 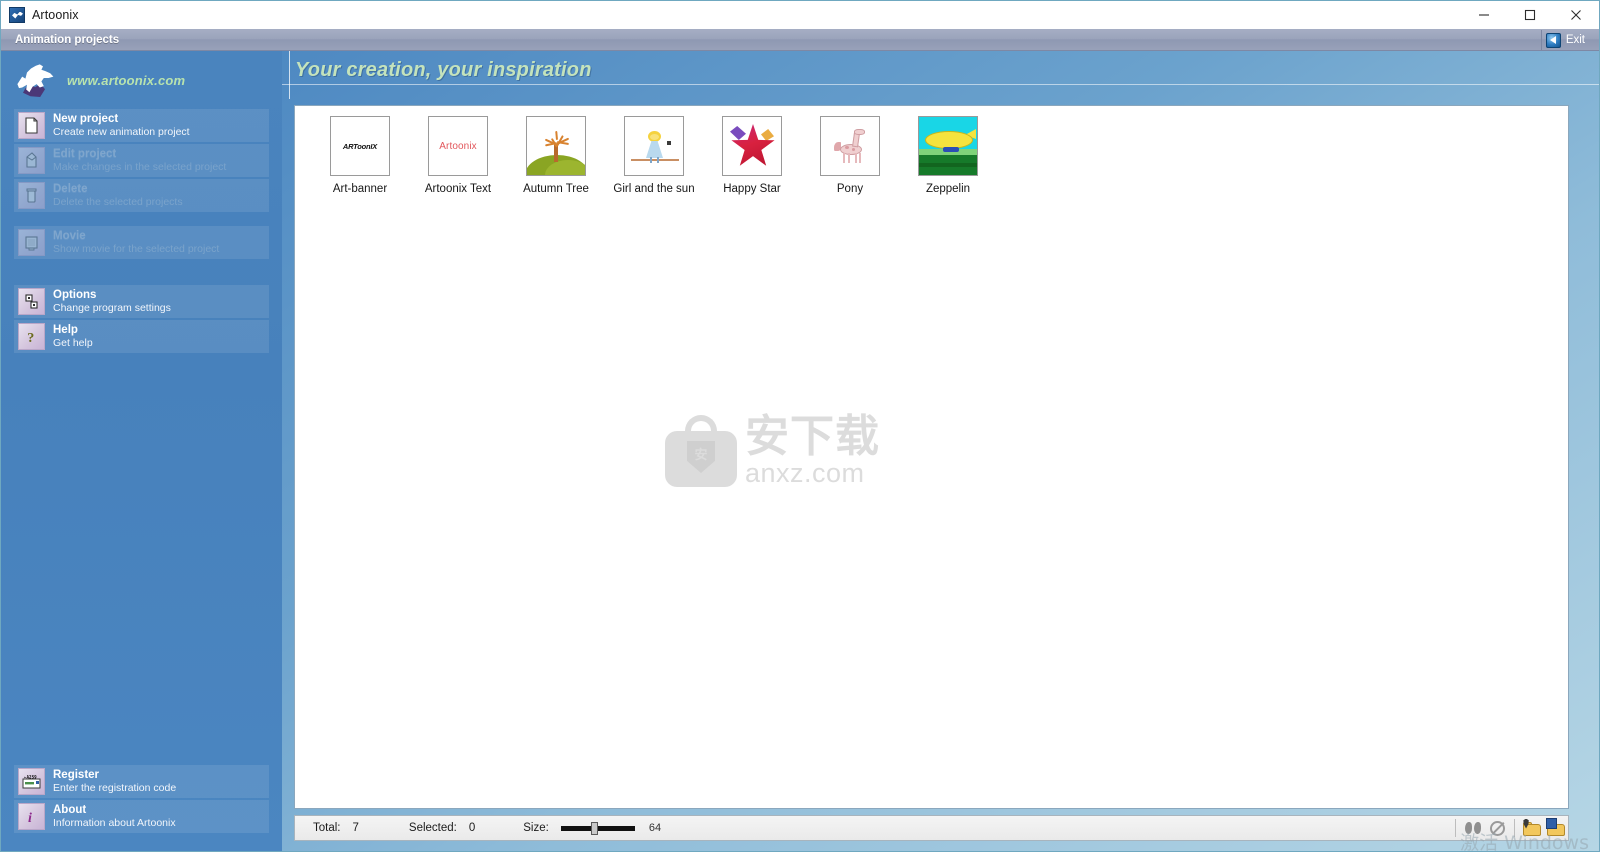 I want to click on exit-button-label: Exit, so click(x=1575, y=40).